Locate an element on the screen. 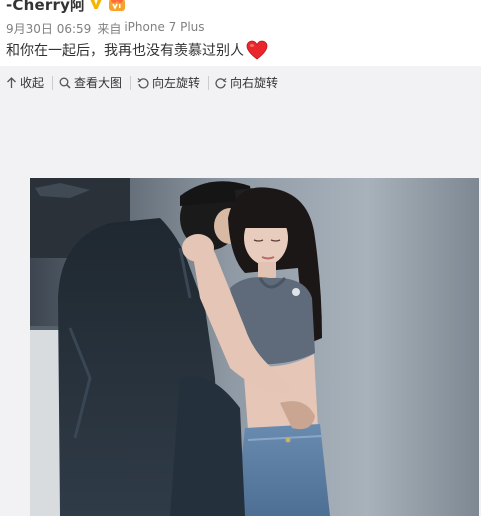 The height and width of the screenshot is (516, 481). image-toolbar: 收起 查看大图 向左旋转 向右旋转 is located at coordinates (240, 82).